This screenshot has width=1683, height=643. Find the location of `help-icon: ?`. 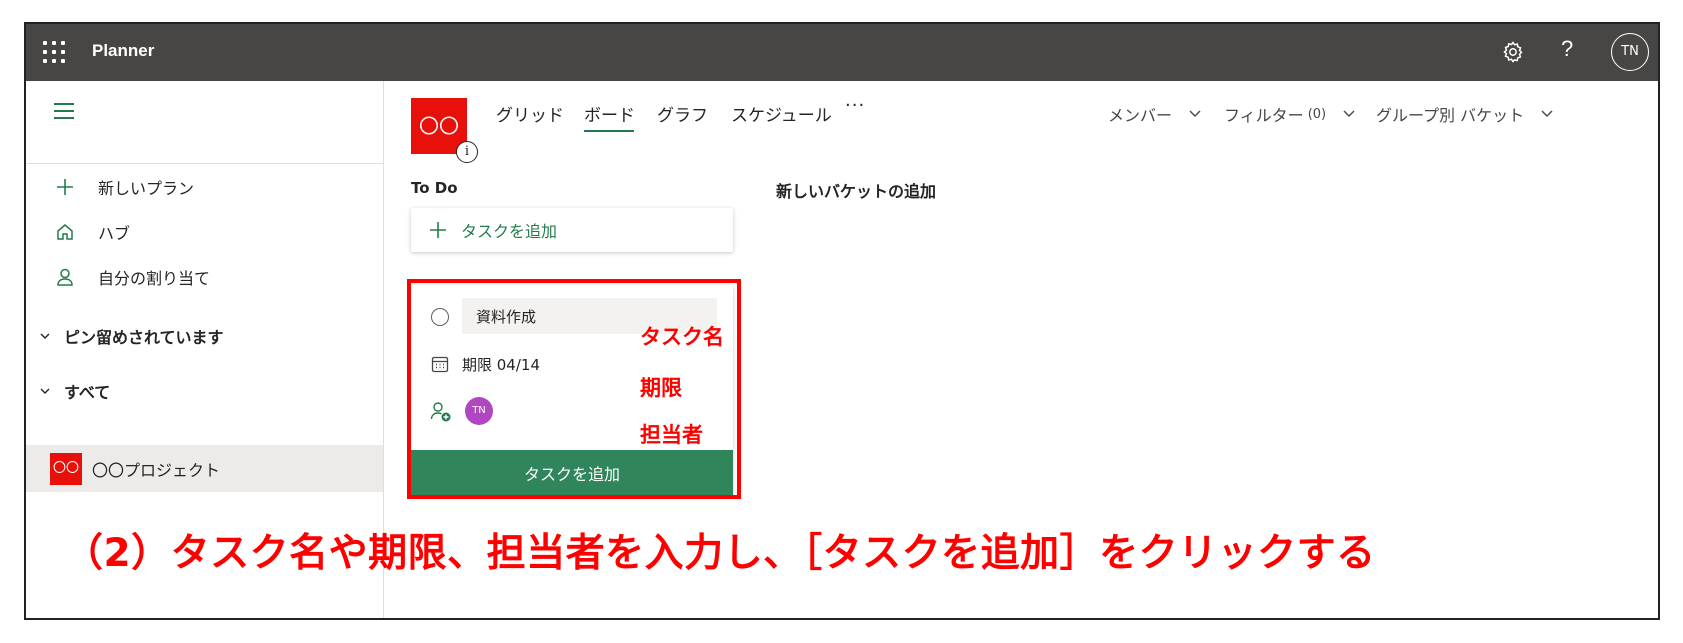

help-icon: ? is located at coordinates (1567, 49).